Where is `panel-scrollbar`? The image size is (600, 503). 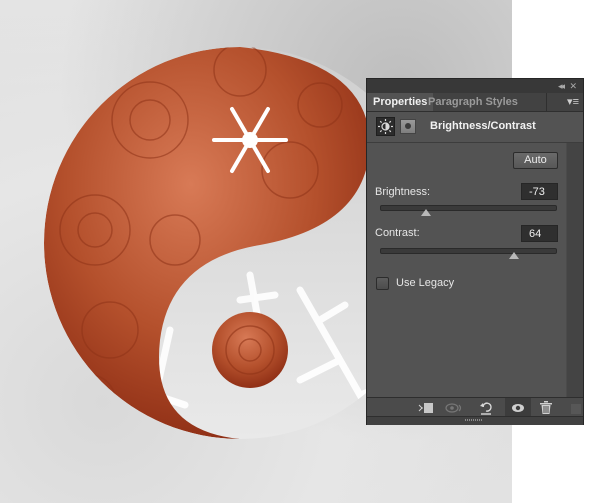 panel-scrollbar is located at coordinates (574, 270).